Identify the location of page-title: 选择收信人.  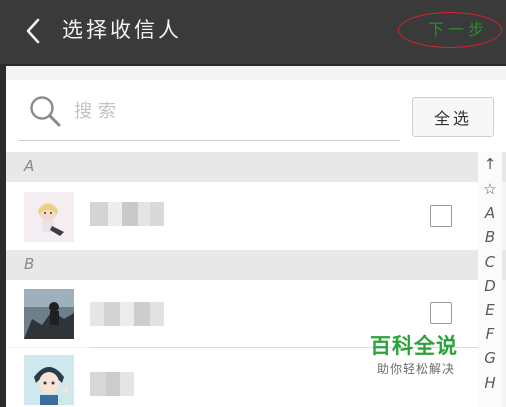
(122, 30).